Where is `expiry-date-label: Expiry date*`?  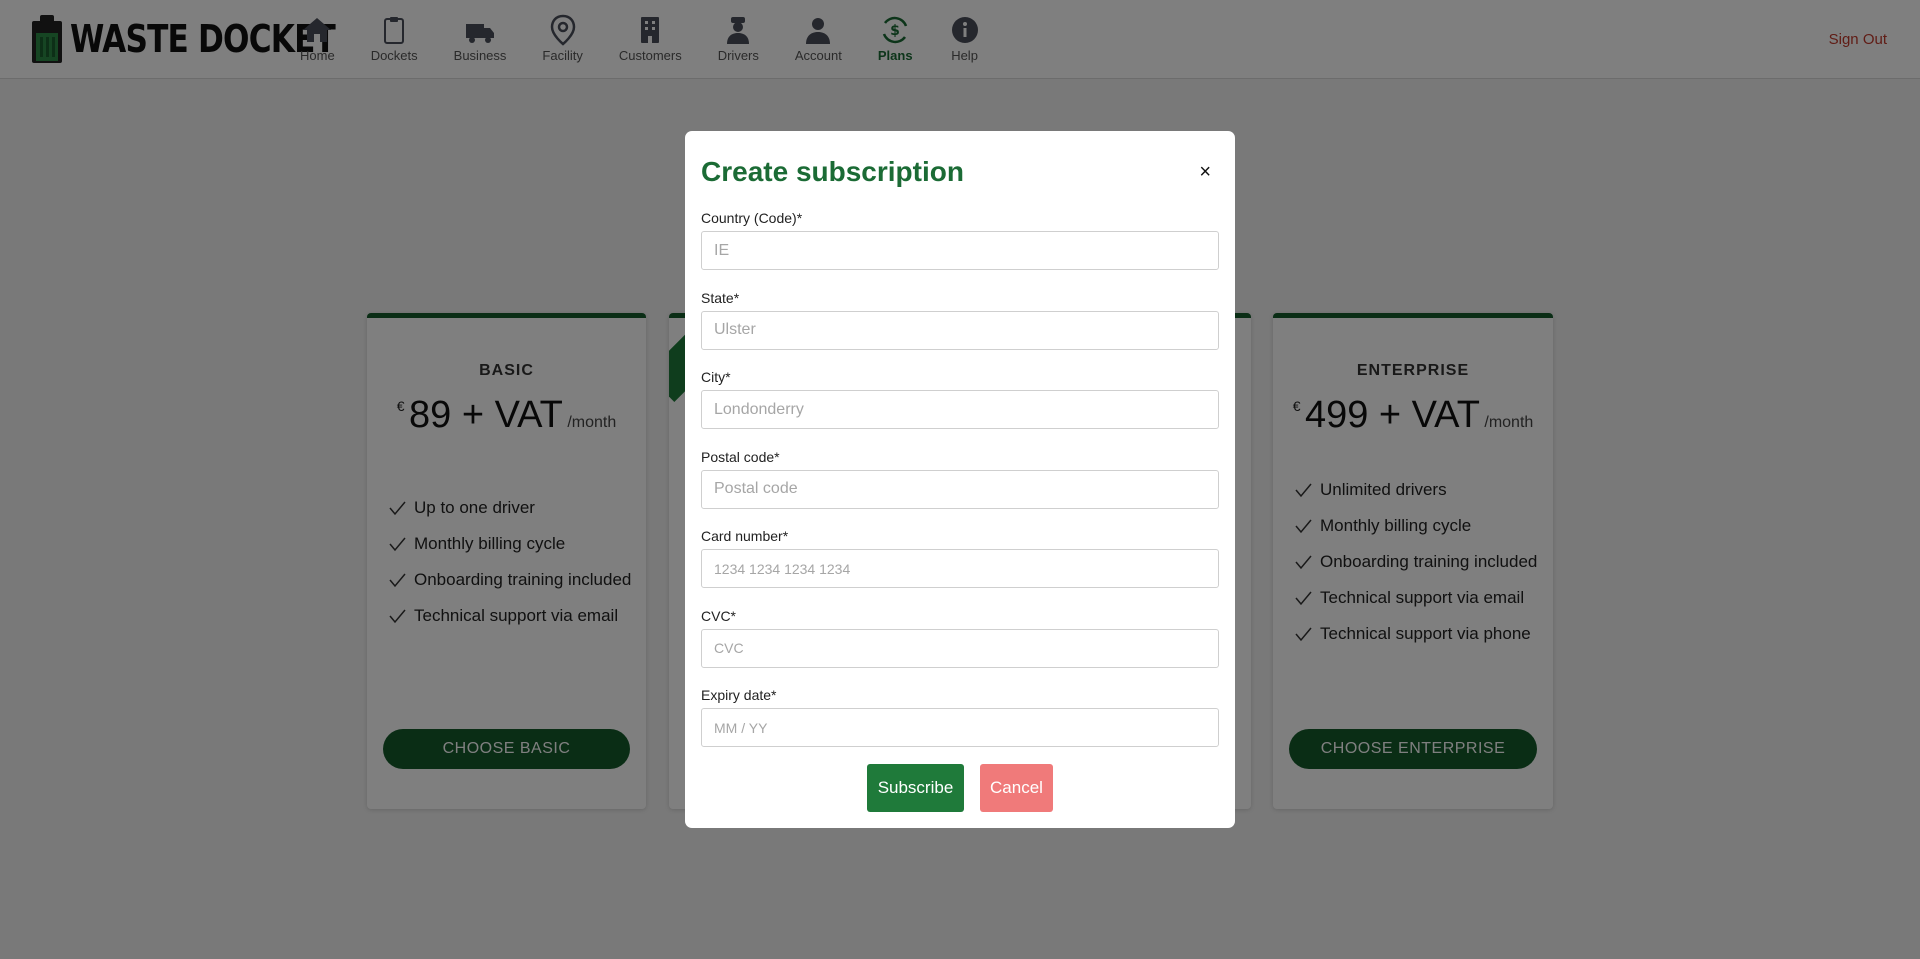 expiry-date-label: Expiry date* is located at coordinates (739, 695).